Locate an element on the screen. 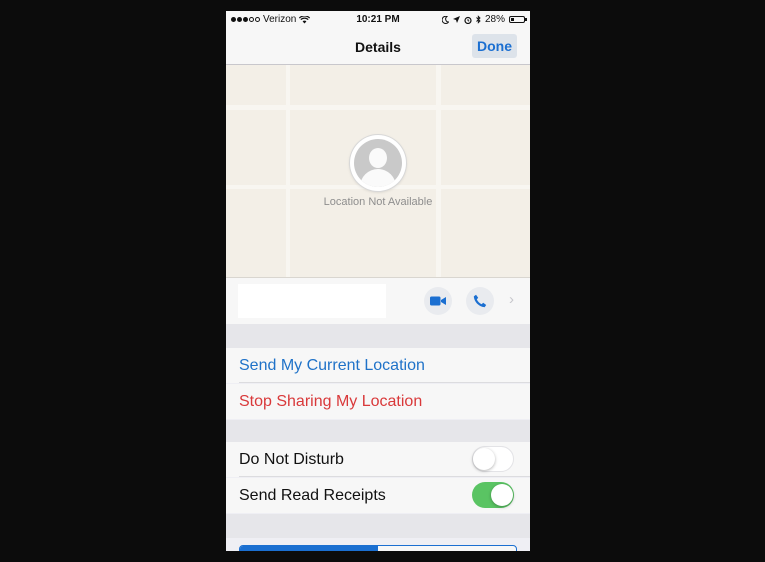 The height and width of the screenshot is (562, 765). contact-row: › is located at coordinates (378, 301).